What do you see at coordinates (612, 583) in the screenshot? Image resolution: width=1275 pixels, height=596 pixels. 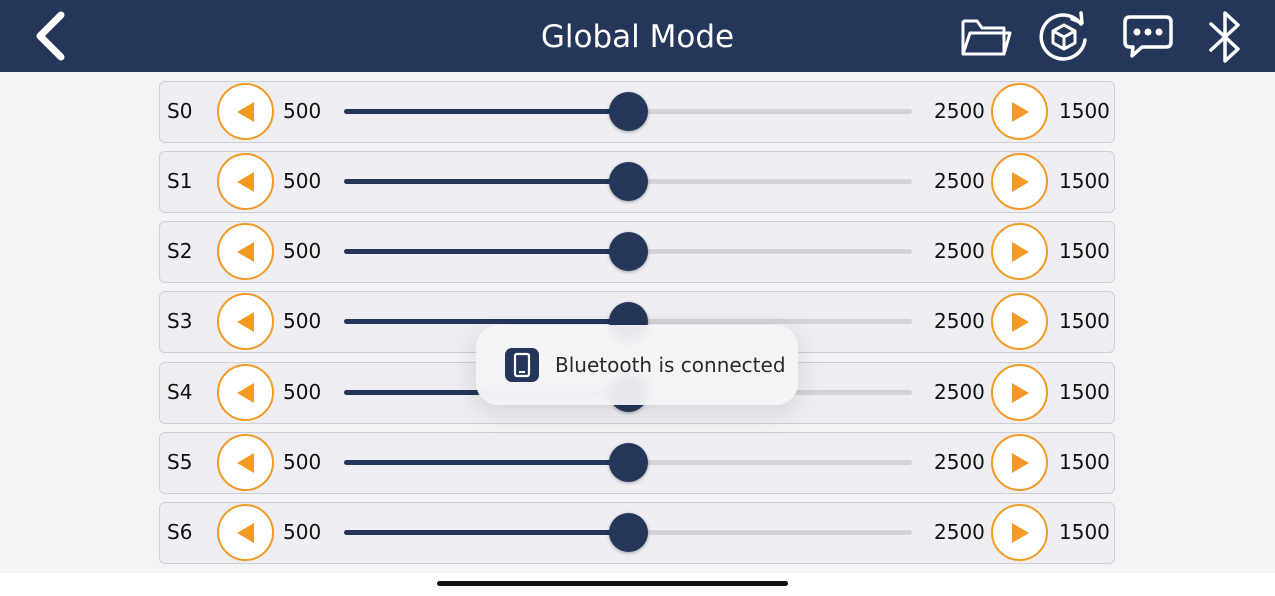 I see `home-indicator` at bounding box center [612, 583].